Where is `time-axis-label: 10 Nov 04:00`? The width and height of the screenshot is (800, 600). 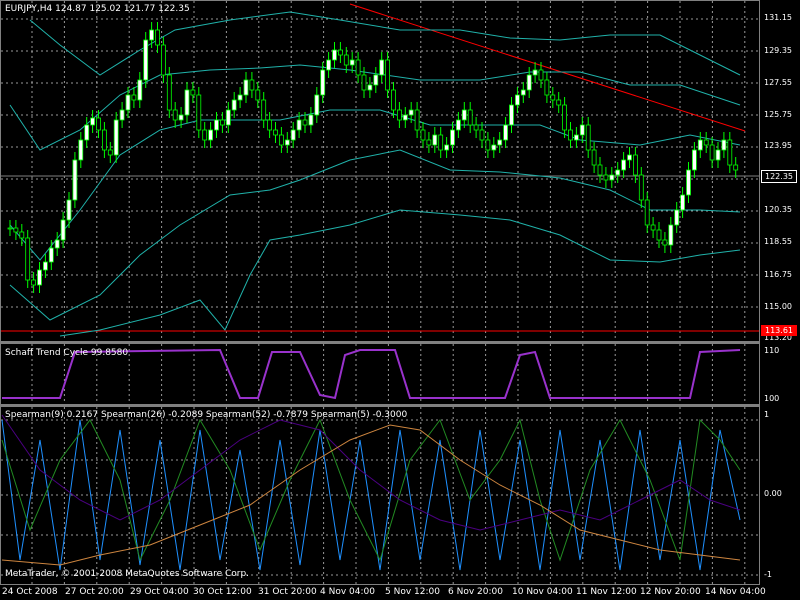
time-axis-label: 10 Nov 04:00 is located at coordinates (542, 592).